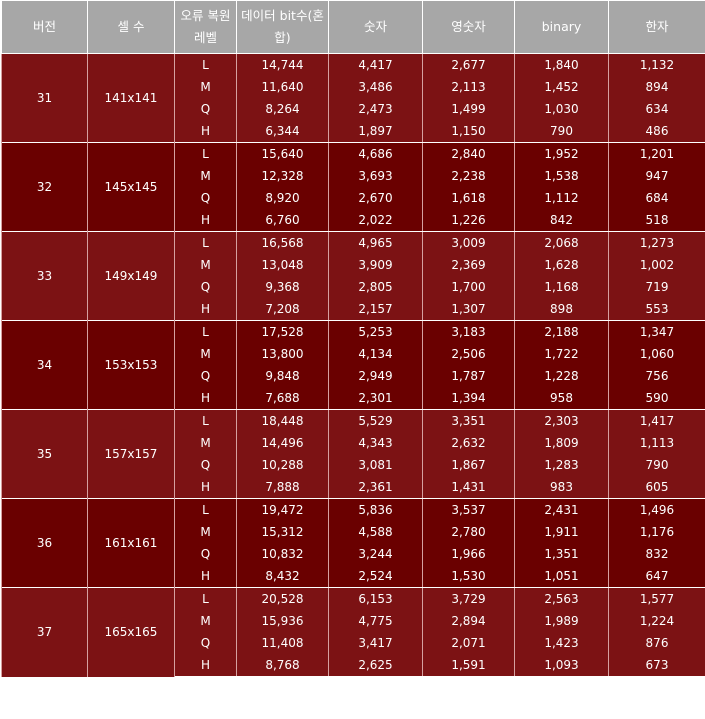  Describe the element at coordinates (375, 109) in the screenshot. I see `numeric-cell: 2,473` at that location.